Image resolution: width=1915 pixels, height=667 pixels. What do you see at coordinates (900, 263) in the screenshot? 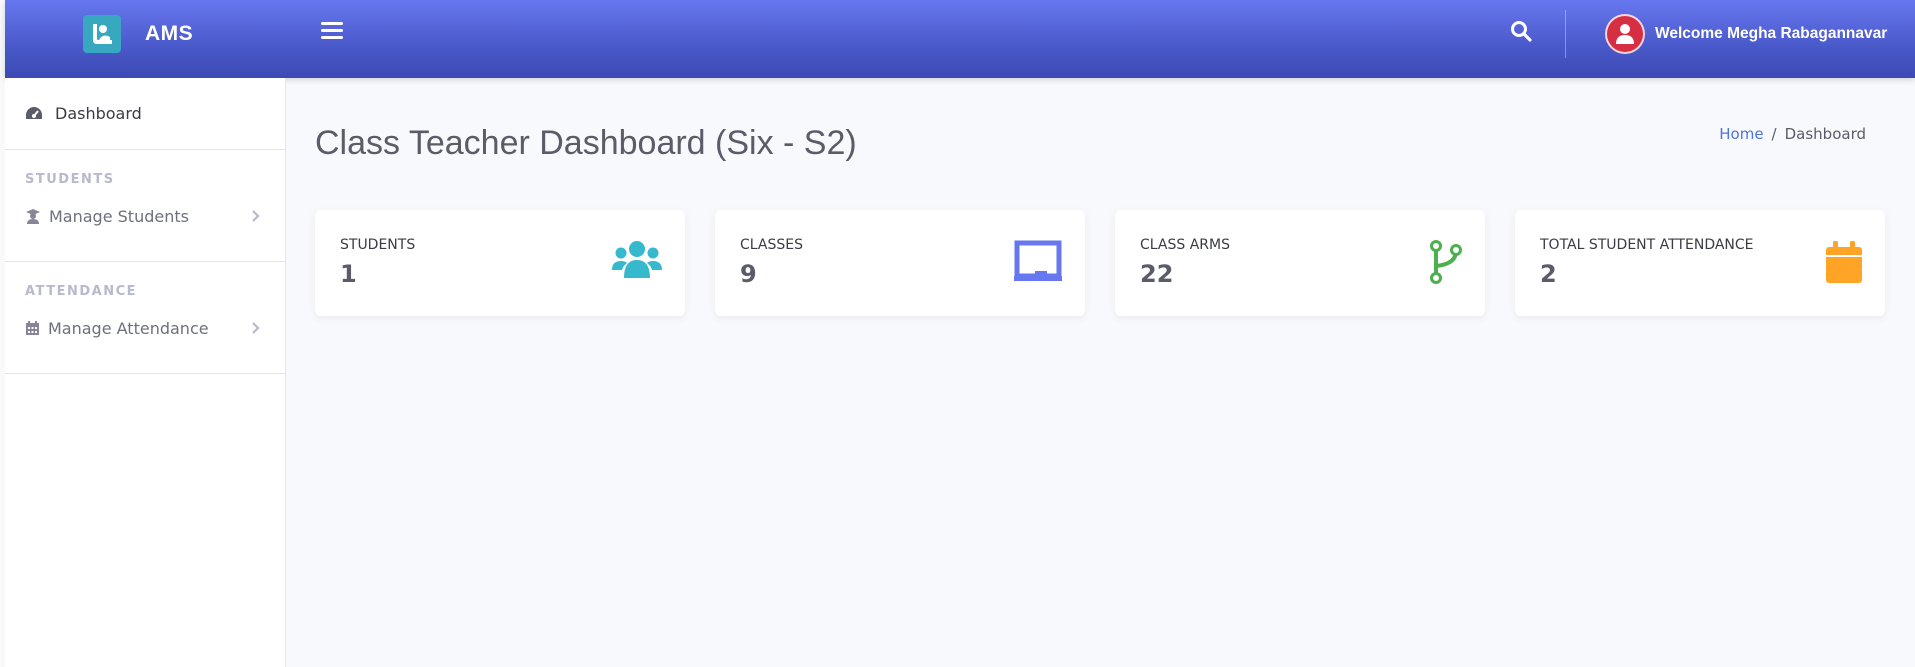
I see `stat-card-classes: CLASSES 9` at bounding box center [900, 263].